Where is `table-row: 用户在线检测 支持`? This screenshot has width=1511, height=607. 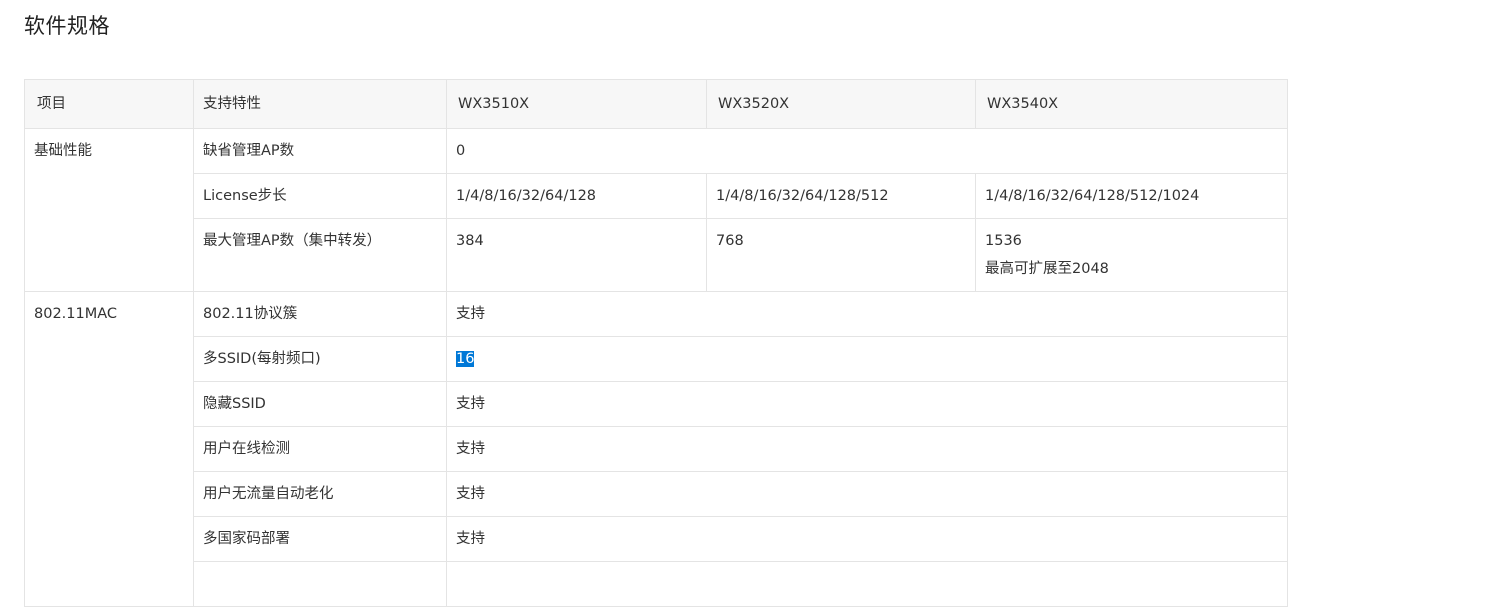
table-row: 用户在线检测 支持 is located at coordinates (656, 449).